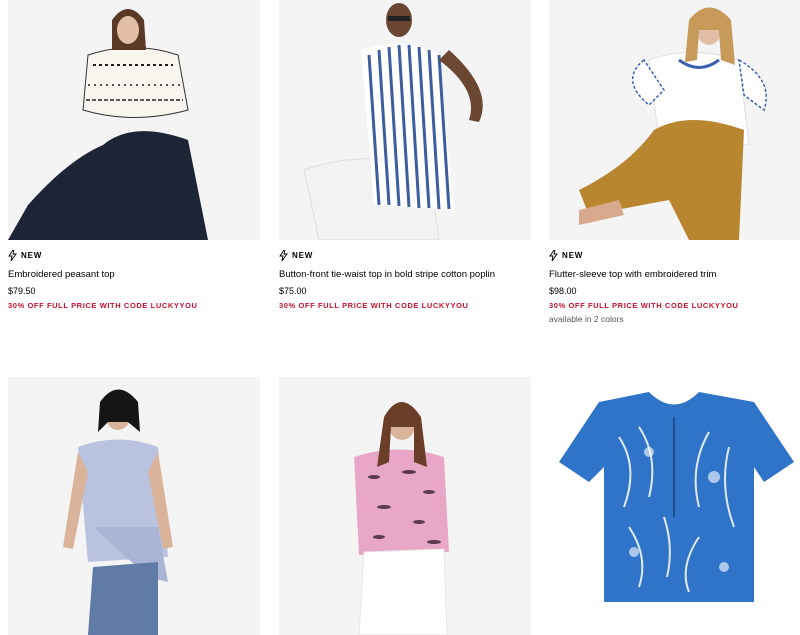 This screenshot has height=635, width=800. Describe the element at coordinates (293, 291) in the screenshot. I see `product-price: $75.00` at that location.